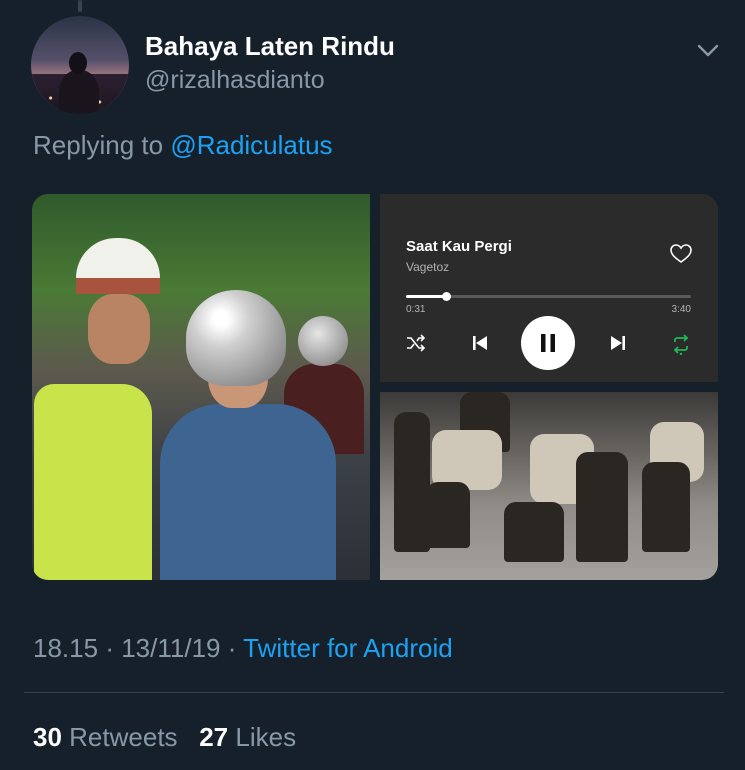 Image resolution: width=745 pixels, height=770 pixels. What do you see at coordinates (374, 692) in the screenshot?
I see `divider` at bounding box center [374, 692].